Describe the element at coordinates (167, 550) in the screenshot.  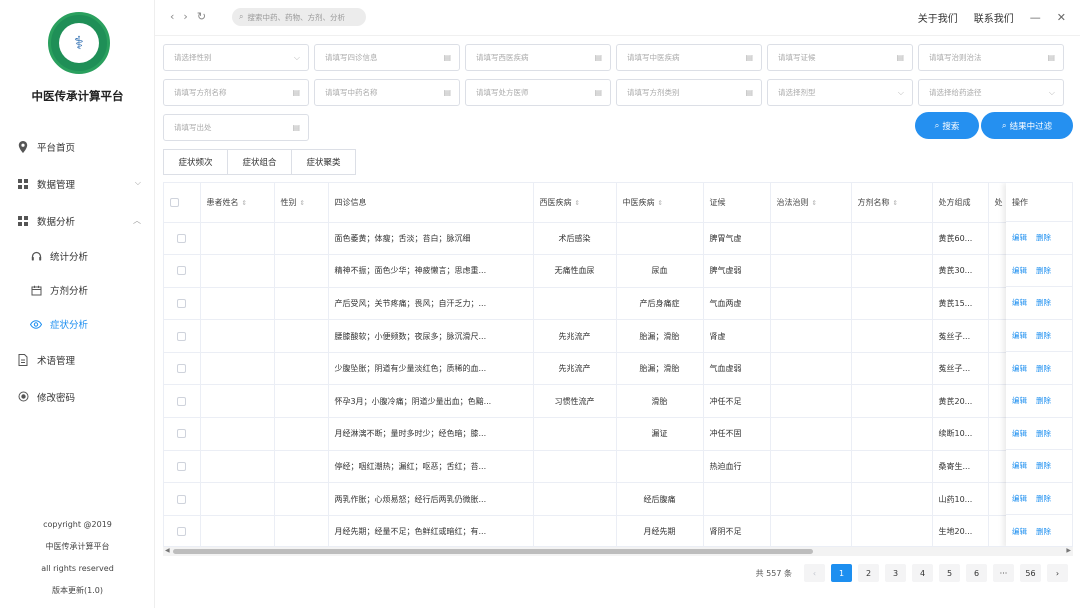
I see `scroll-left-icon: ◀` at that location.